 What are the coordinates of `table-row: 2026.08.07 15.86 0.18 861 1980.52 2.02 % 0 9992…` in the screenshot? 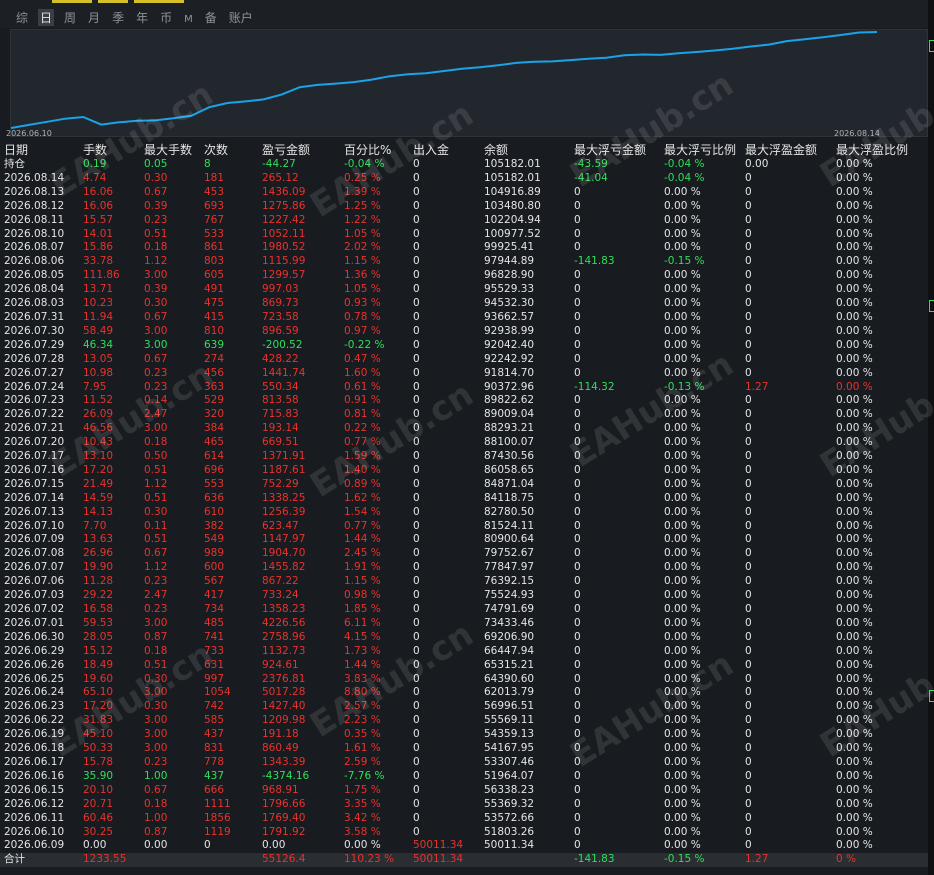 It's located at (464, 248).